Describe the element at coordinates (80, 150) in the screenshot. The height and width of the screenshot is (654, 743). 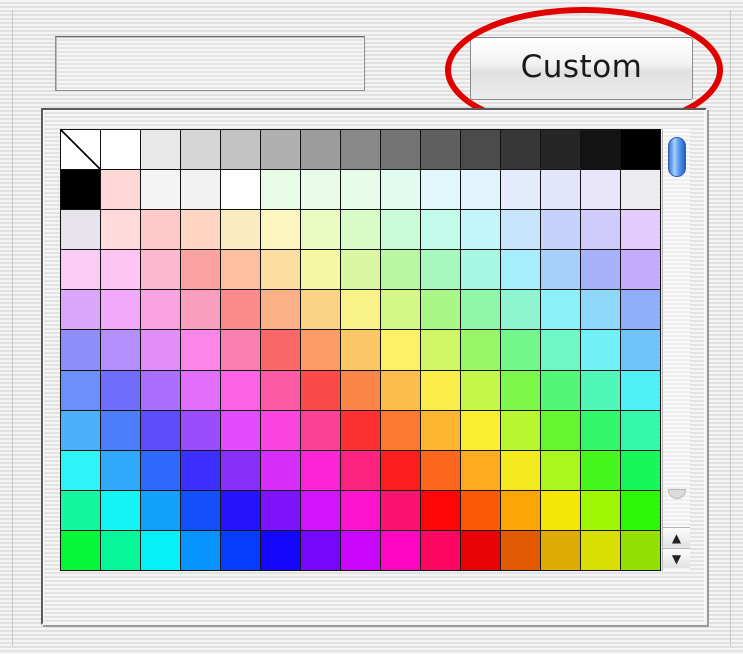
I see `no-color-swatch` at that location.